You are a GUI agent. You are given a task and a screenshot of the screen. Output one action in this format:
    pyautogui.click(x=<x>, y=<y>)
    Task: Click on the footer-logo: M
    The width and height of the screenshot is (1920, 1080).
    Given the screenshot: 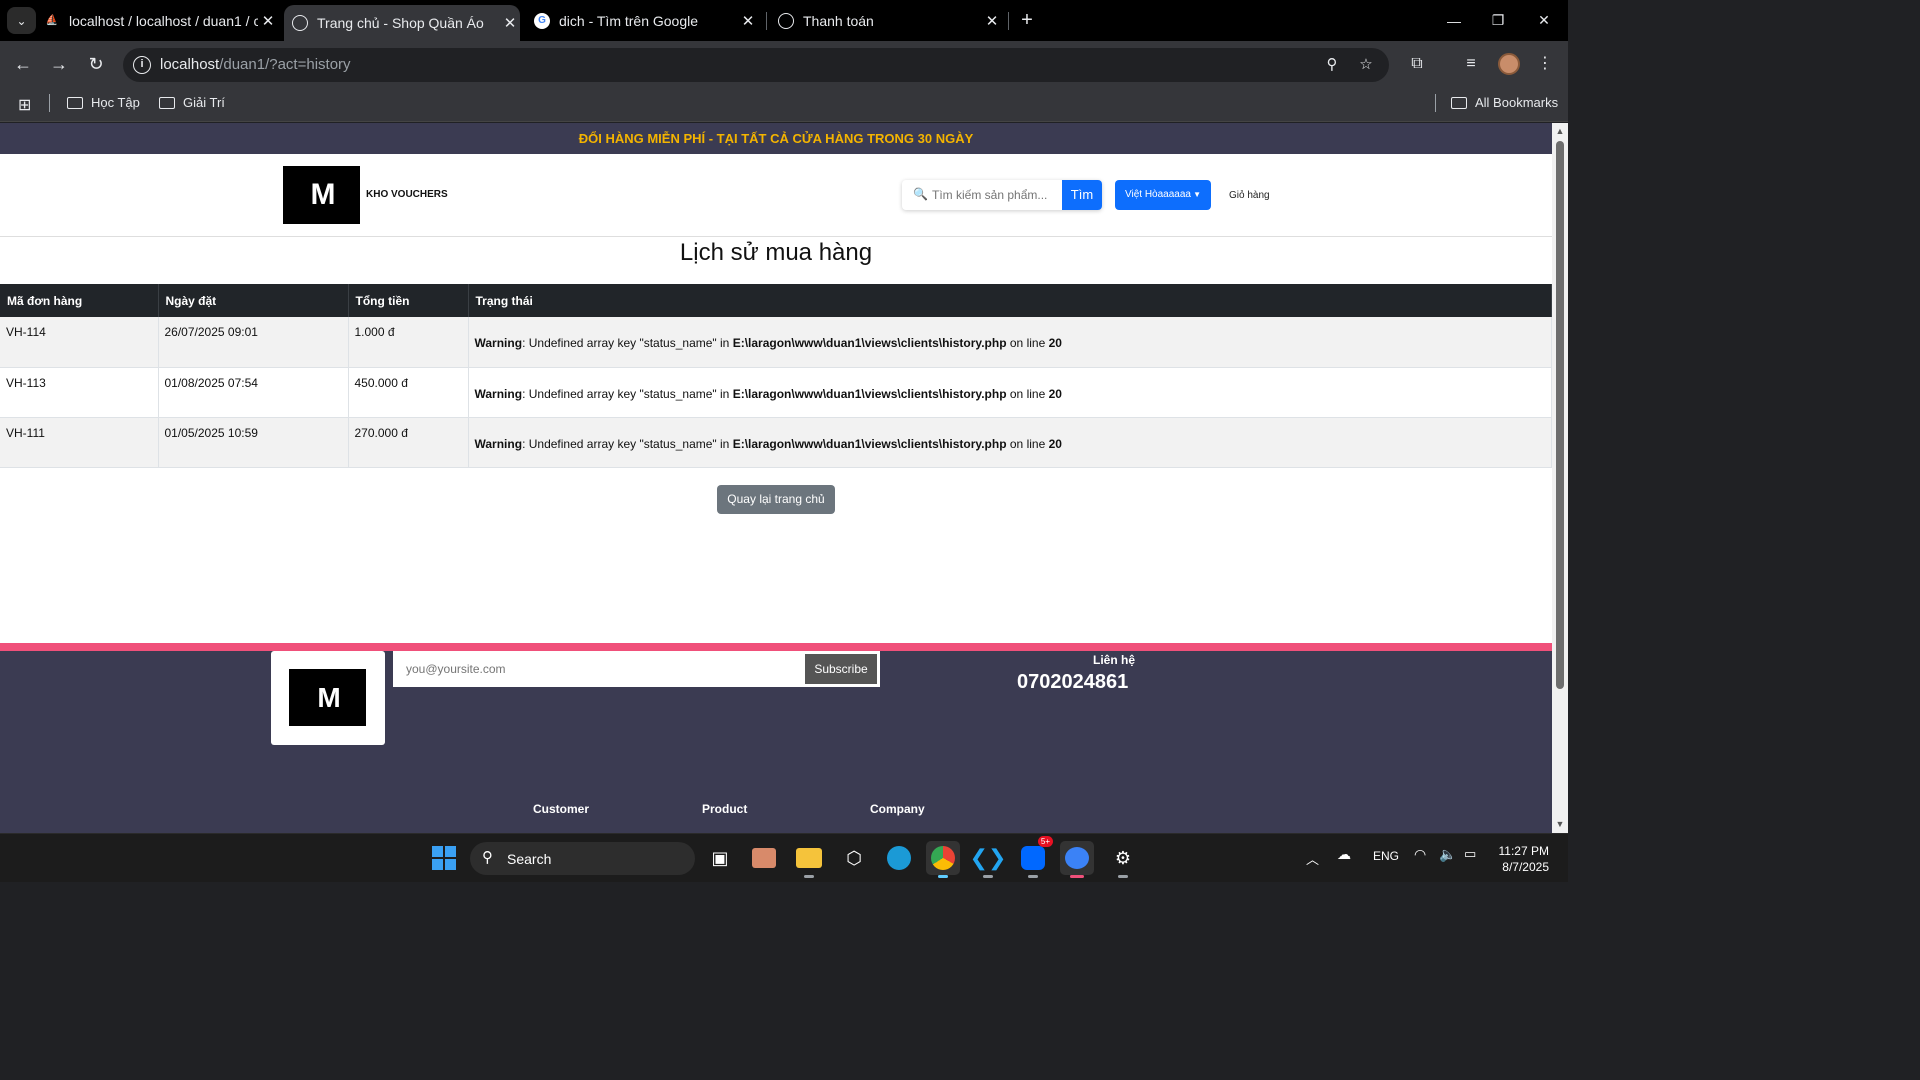 What is the action you would take?
    pyautogui.click(x=327, y=697)
    